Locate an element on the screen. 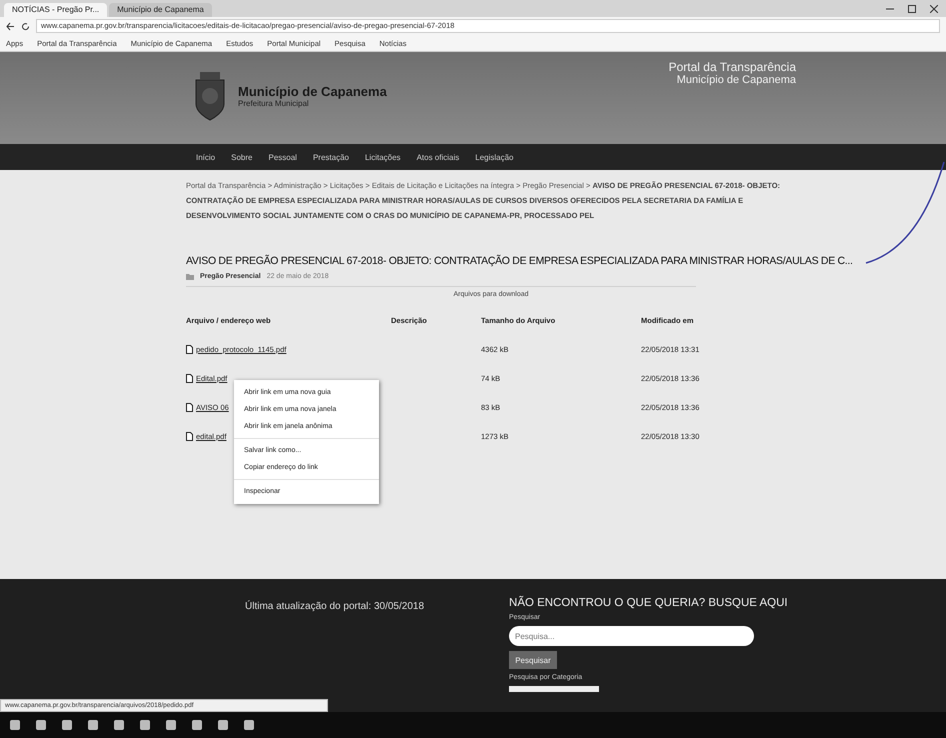 The height and width of the screenshot is (738, 946). last-update-text: Última atualização do portal: 30/05/2018 is located at coordinates (334, 607).